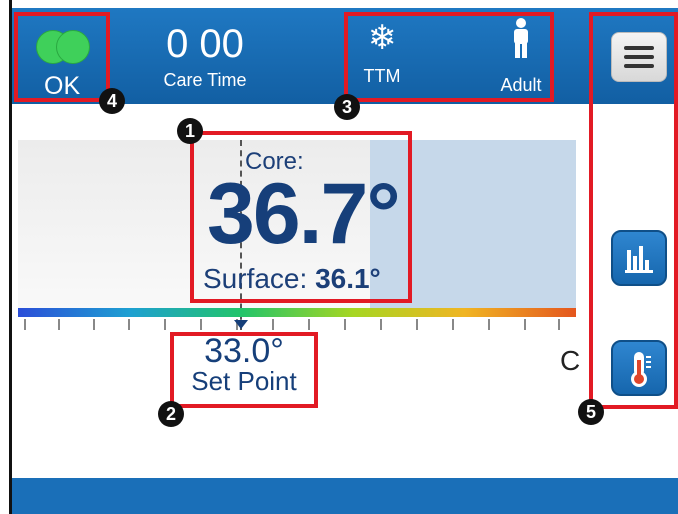  Describe the element at coordinates (171, 414) in the screenshot. I see `callout-number-2: 2` at that location.